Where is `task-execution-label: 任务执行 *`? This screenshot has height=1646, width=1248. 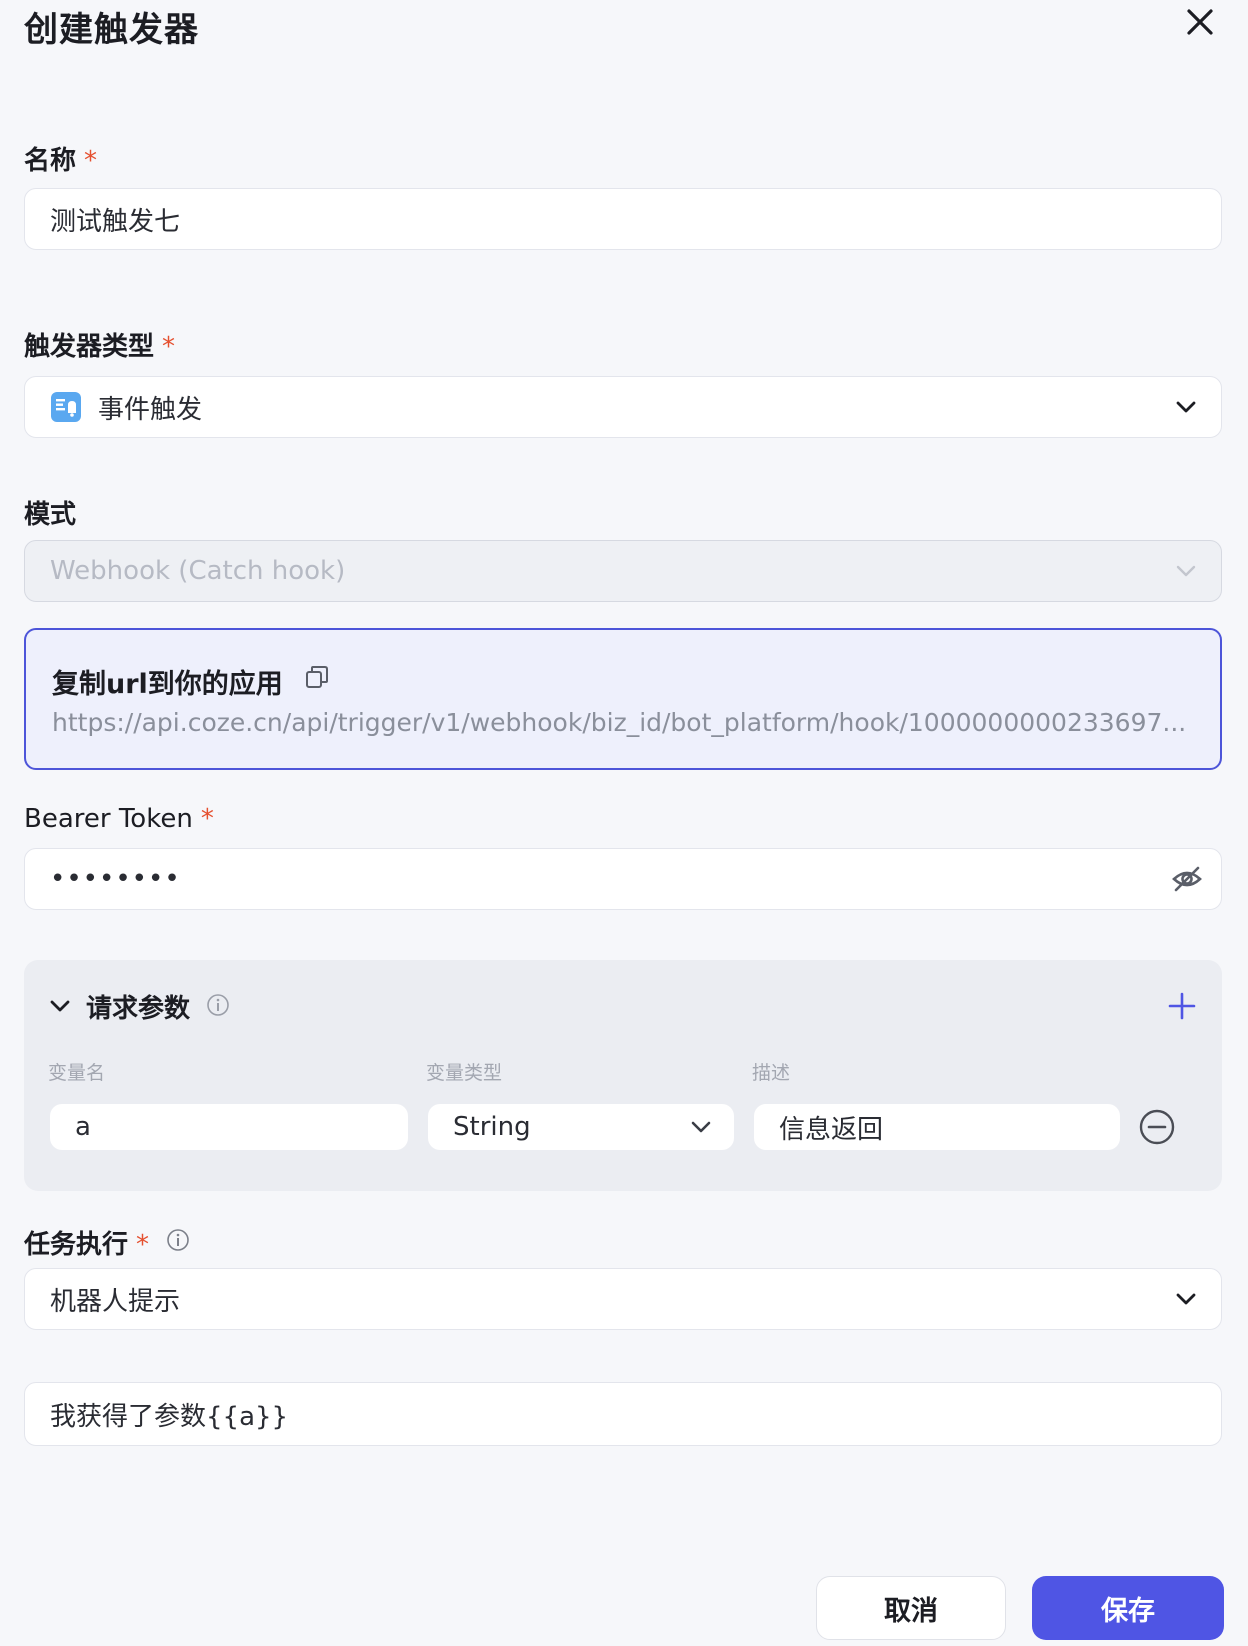 task-execution-label: 任务执行 * is located at coordinates (86, 1242).